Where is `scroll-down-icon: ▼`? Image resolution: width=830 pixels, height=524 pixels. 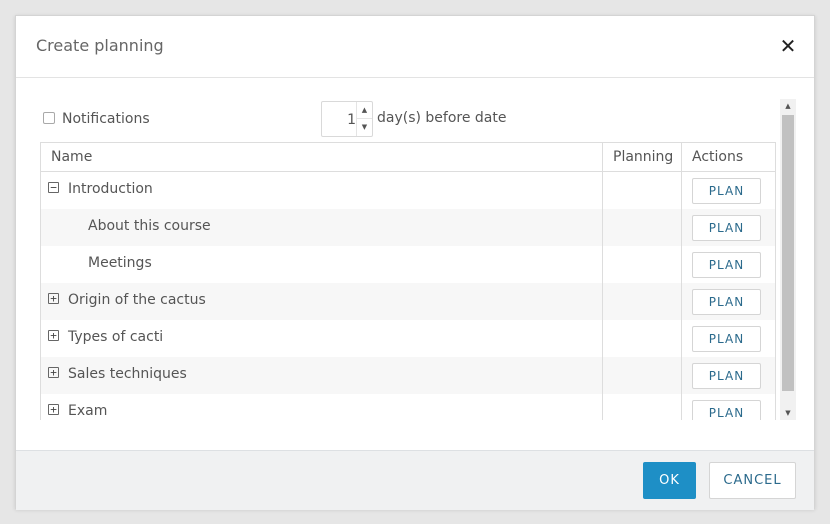 scroll-down-icon: ▼ is located at coordinates (788, 413).